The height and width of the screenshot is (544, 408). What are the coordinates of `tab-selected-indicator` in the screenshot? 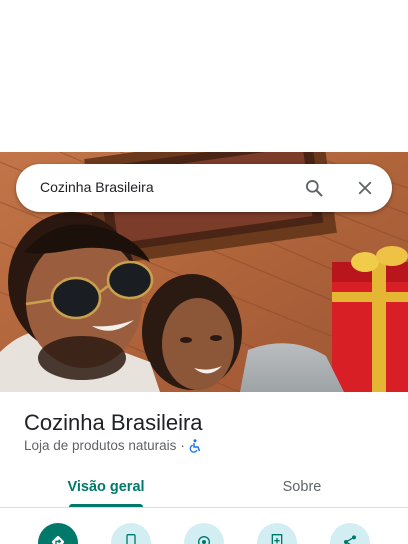 It's located at (106, 505).